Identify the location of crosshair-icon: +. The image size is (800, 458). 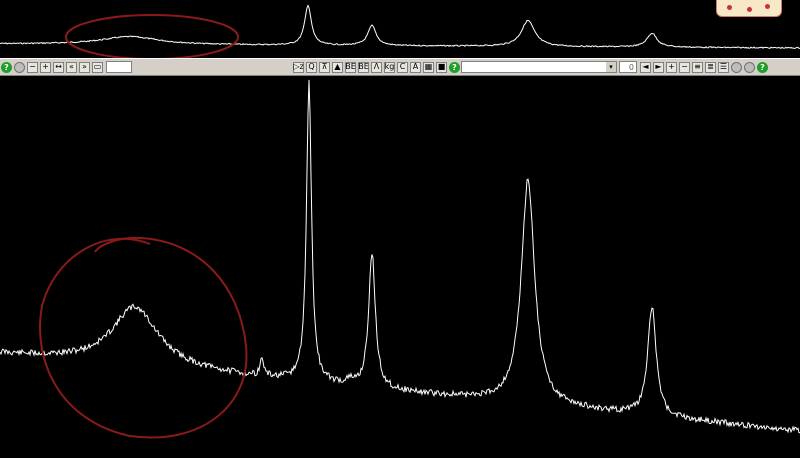
(45, 67).